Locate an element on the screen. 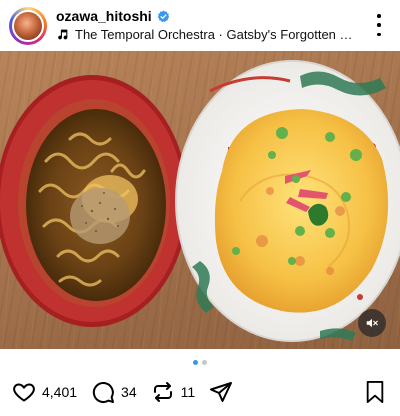 Image resolution: width=400 pixels, height=416 pixels. send-icon is located at coordinates (221, 392).